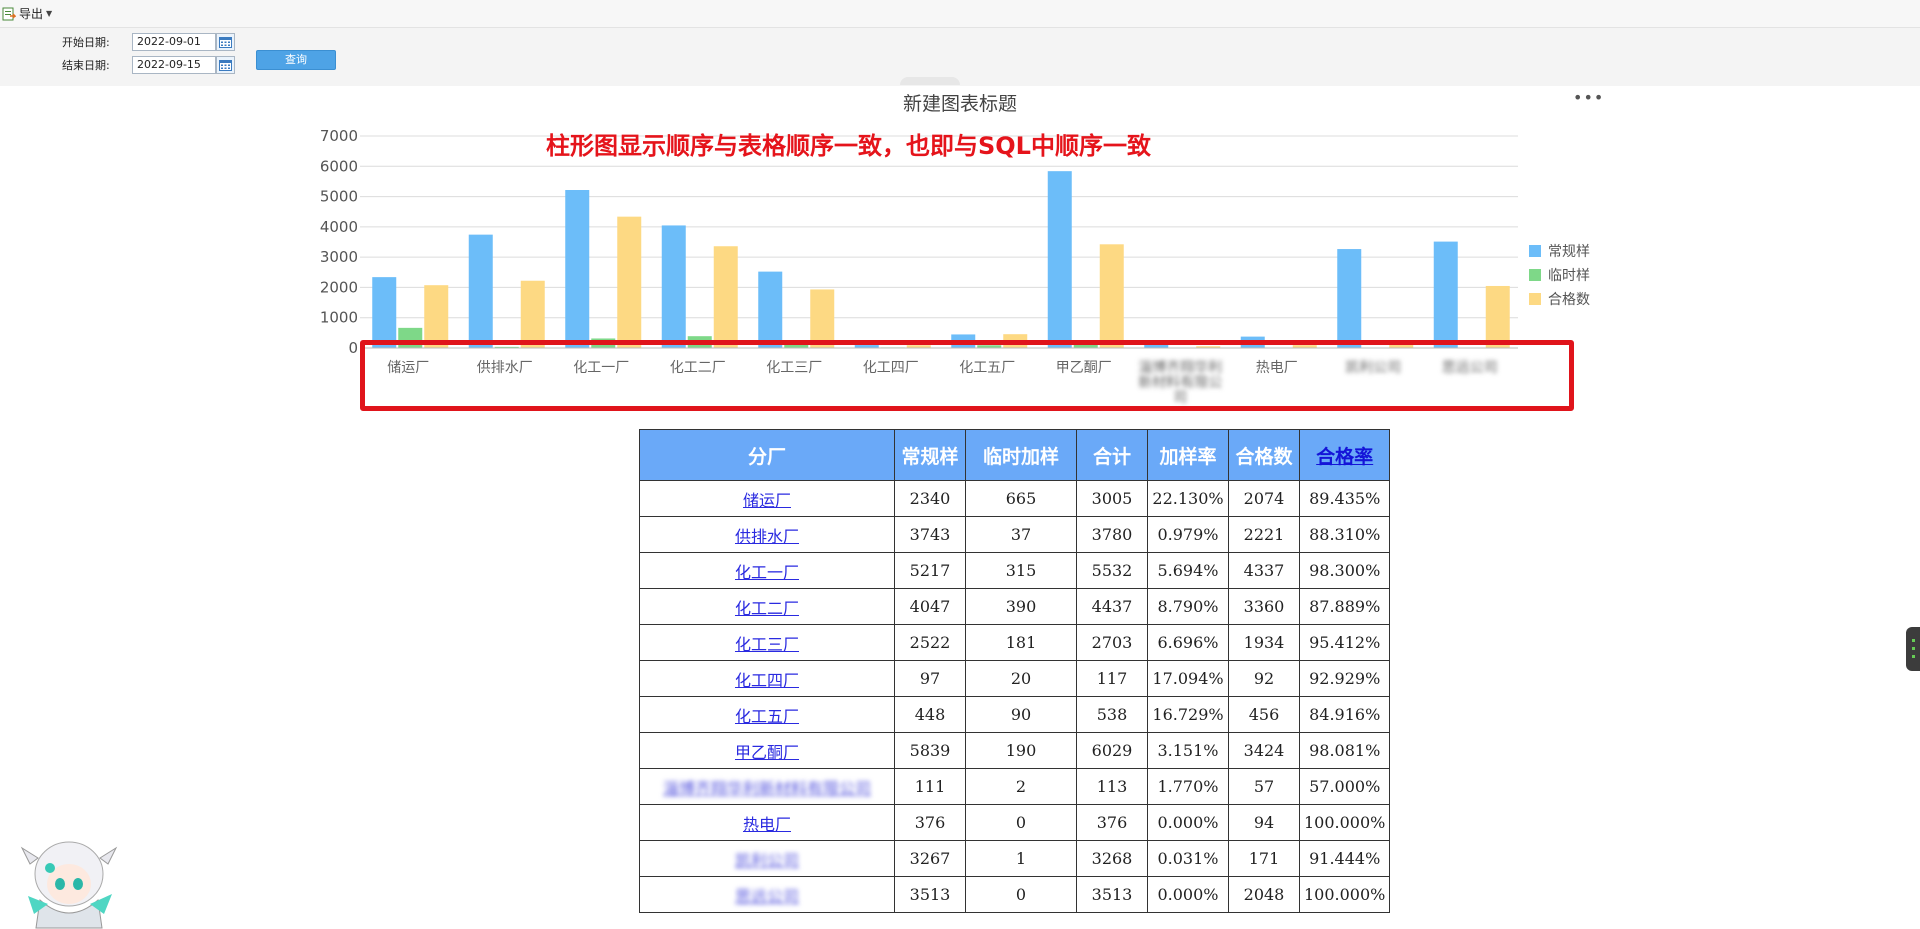 The image size is (1920, 929). I want to click on table-row: 化工一厂 5217 315 5532 5.694% 4337 98.300%, so click(1015, 570).